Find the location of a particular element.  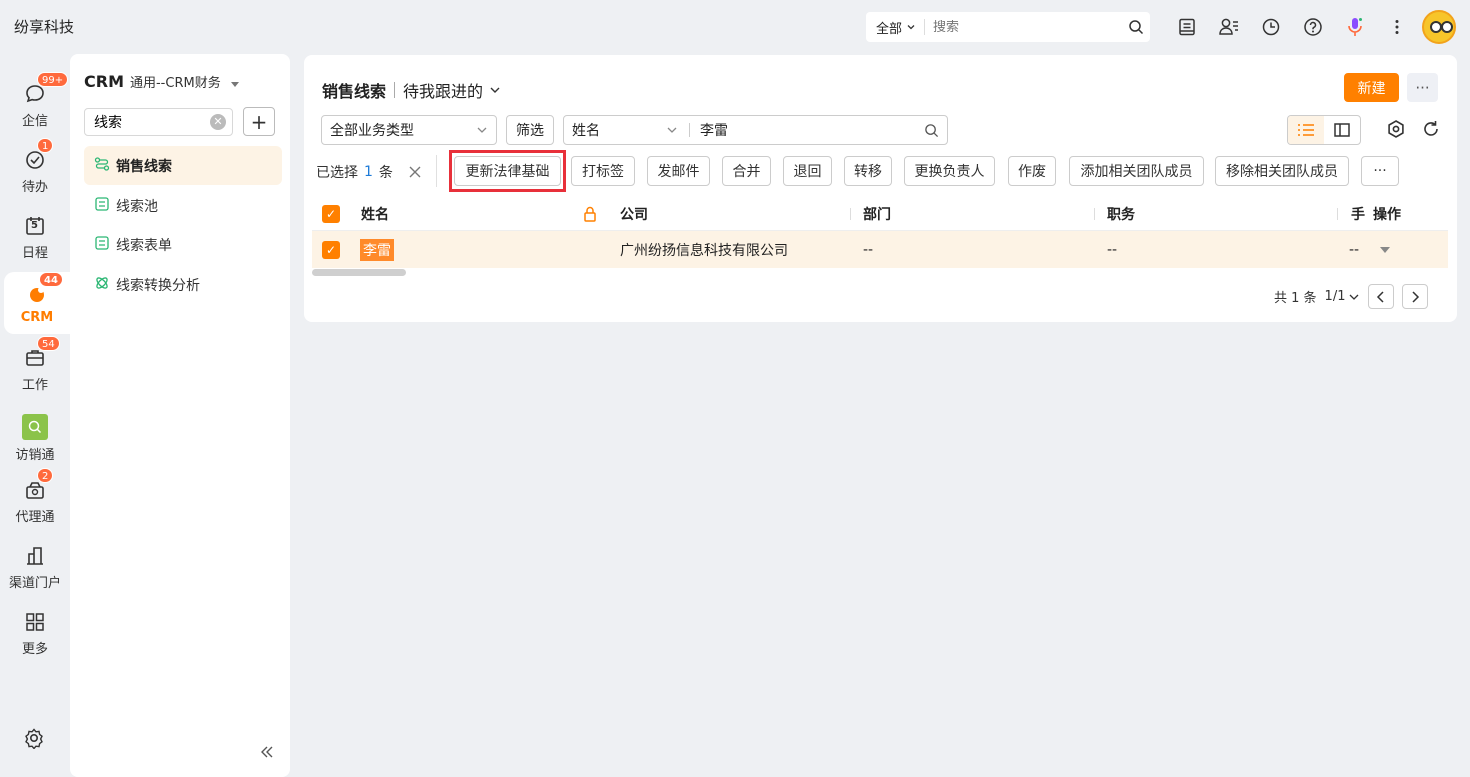

sidebar-search-input is located at coordinates (149, 122).